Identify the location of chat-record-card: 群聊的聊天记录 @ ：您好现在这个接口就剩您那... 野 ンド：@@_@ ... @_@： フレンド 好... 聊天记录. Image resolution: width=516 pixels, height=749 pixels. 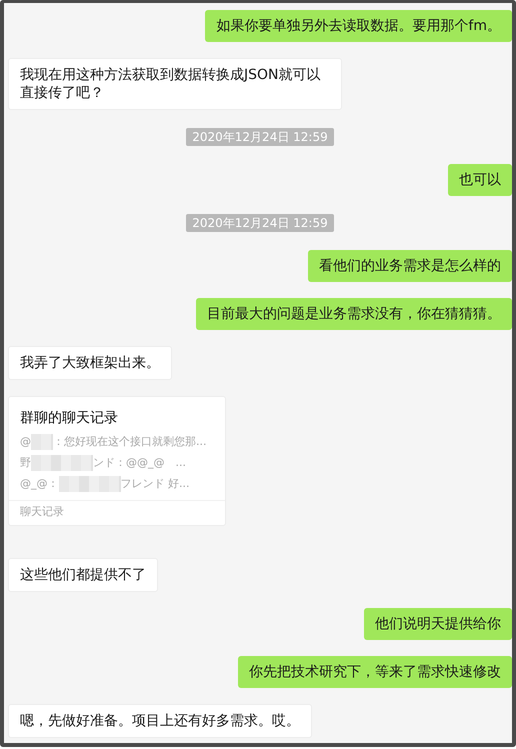
(117, 461).